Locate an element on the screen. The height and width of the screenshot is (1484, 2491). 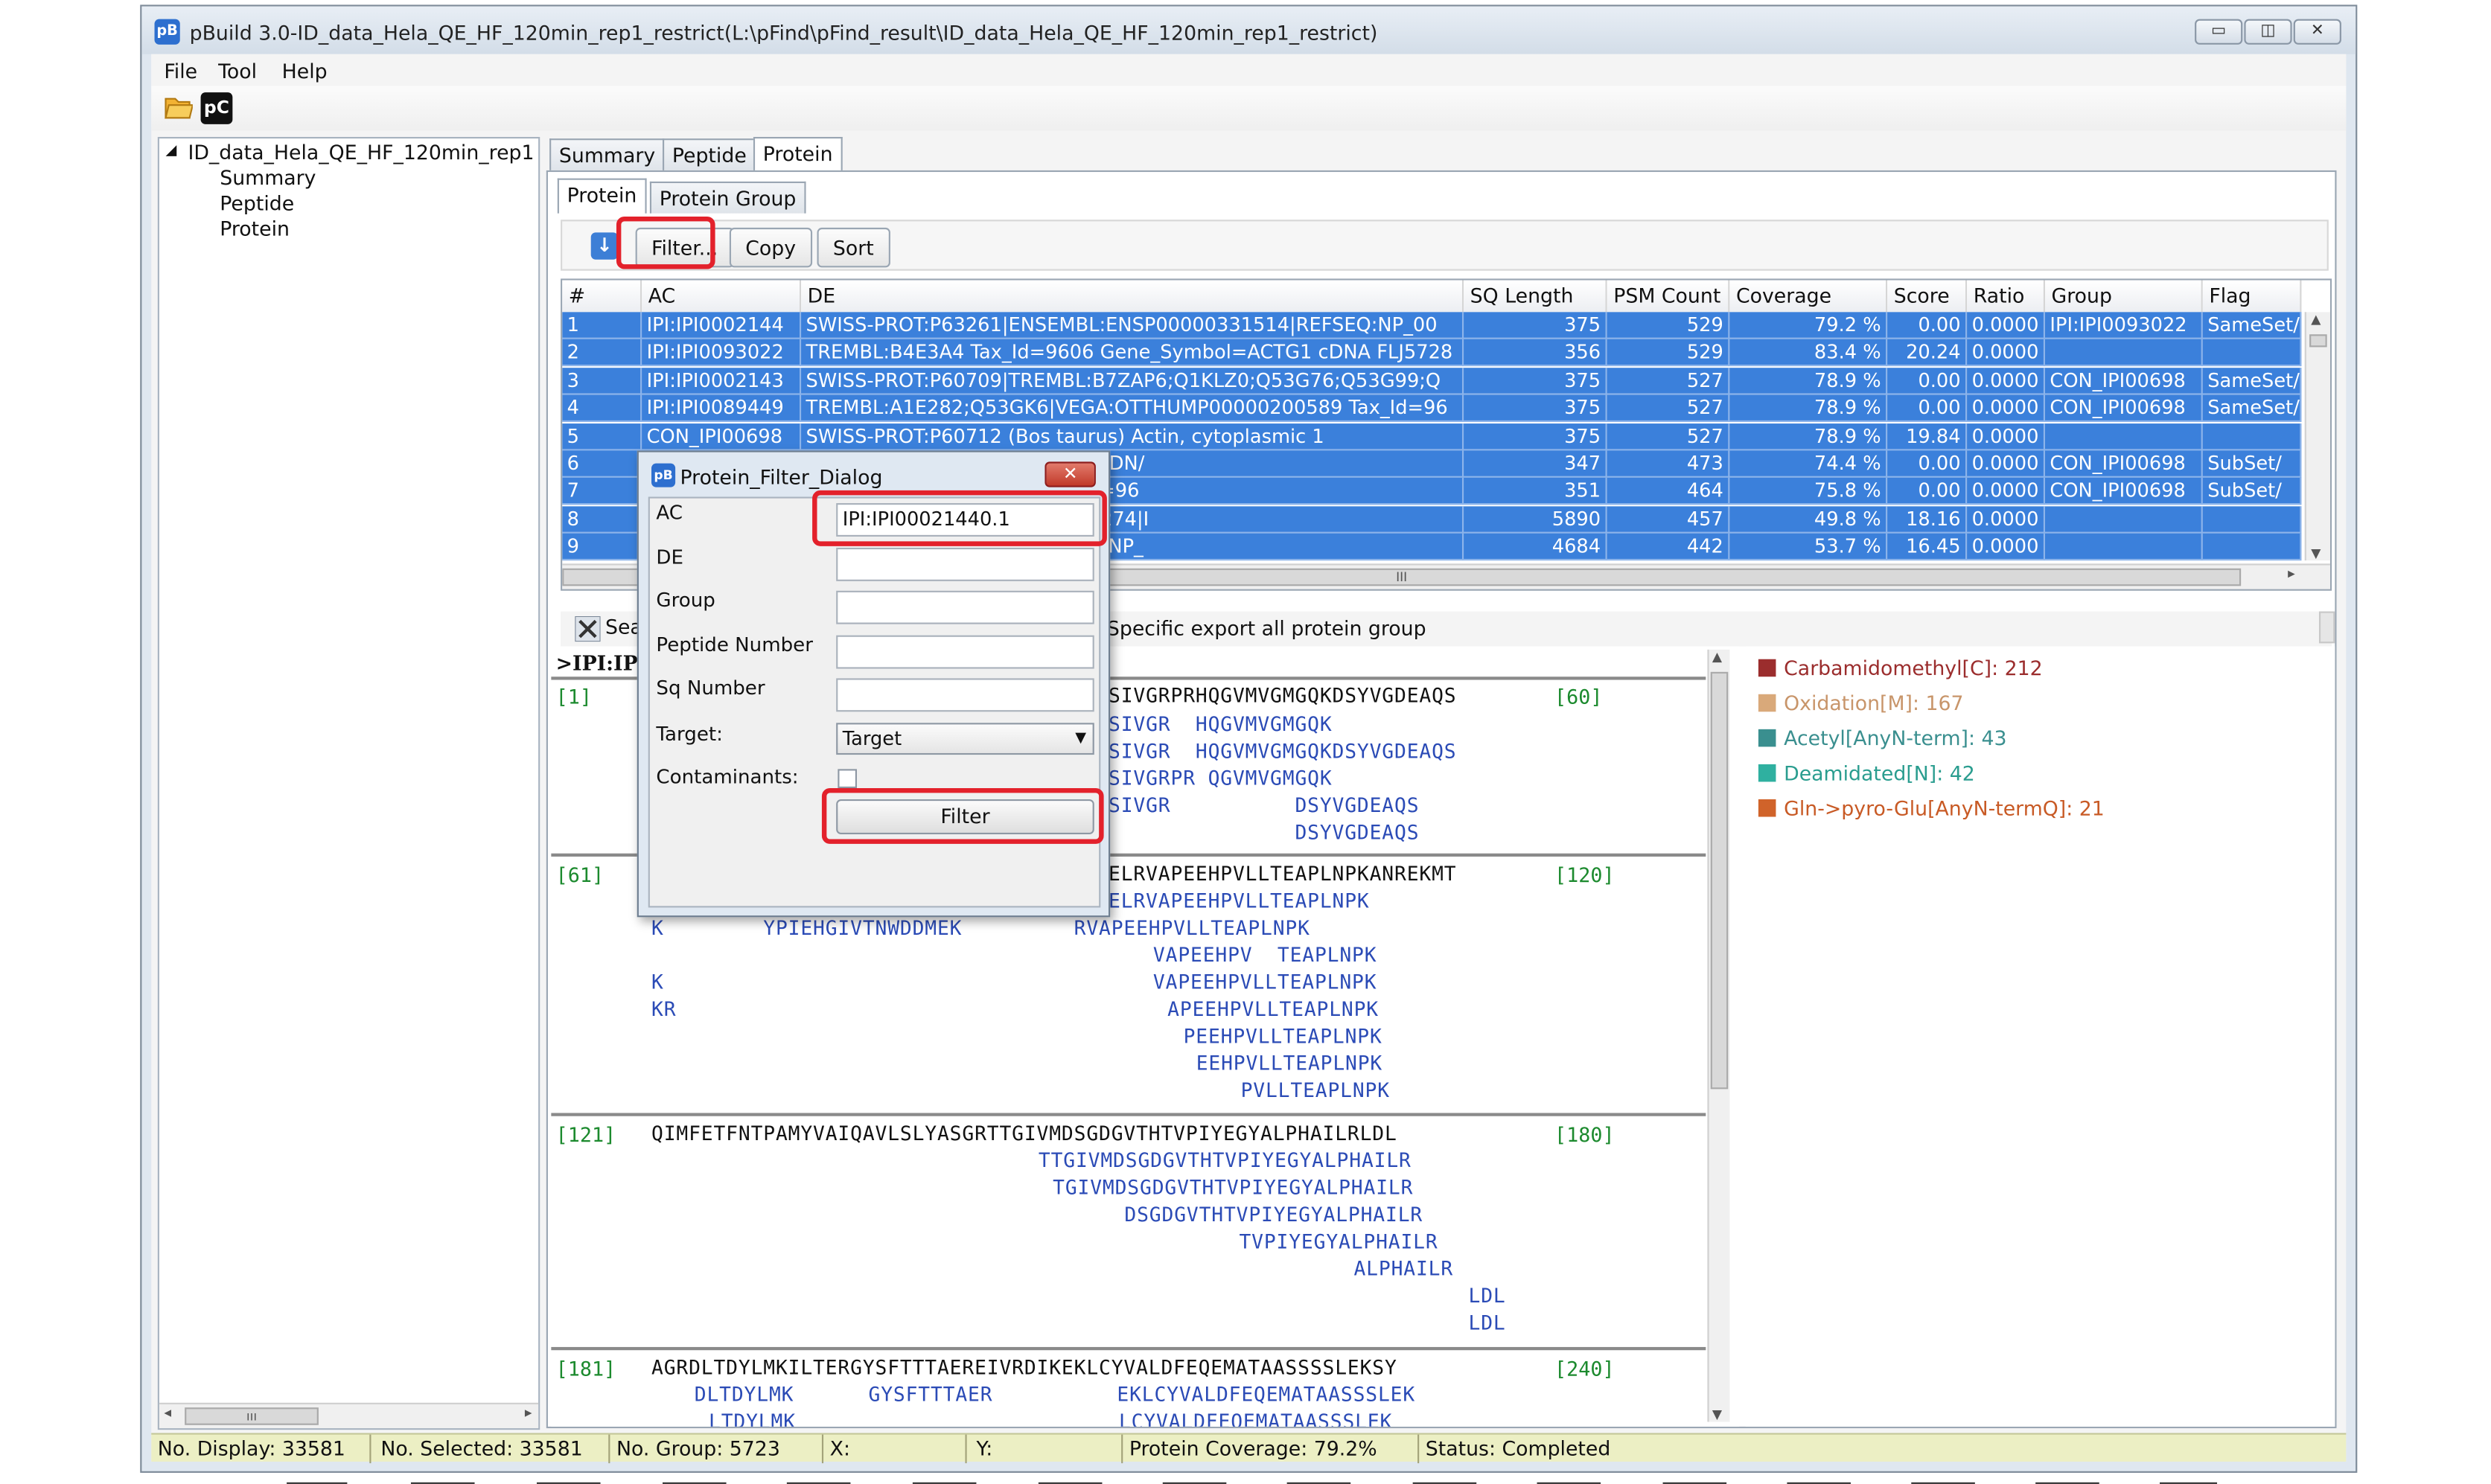
column-header: SQ Length is located at coordinates (1536, 296).